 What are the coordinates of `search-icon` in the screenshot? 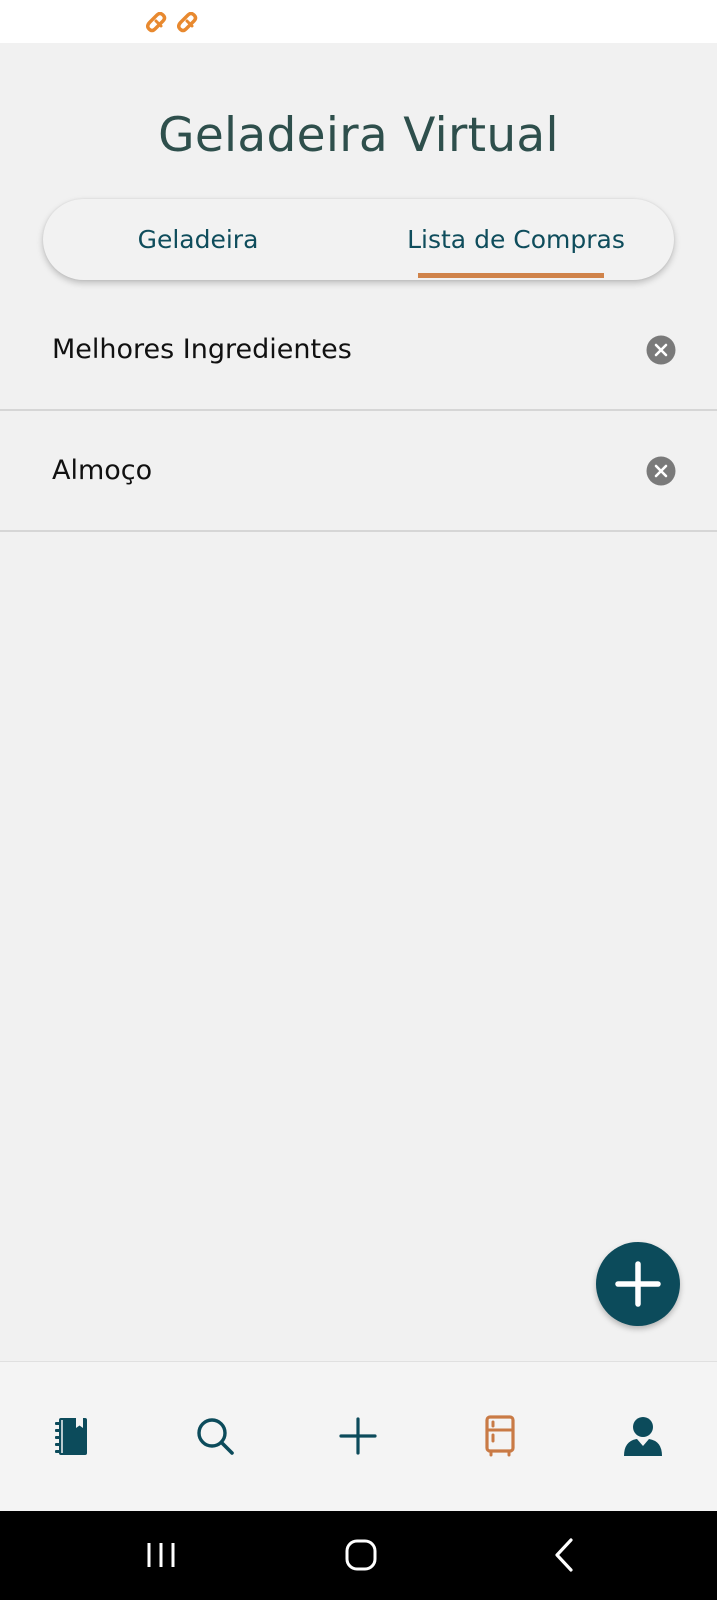 It's located at (215, 1436).